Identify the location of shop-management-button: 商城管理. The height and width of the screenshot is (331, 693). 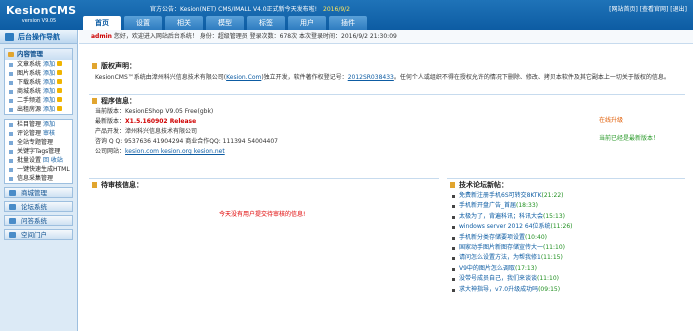
(38, 192).